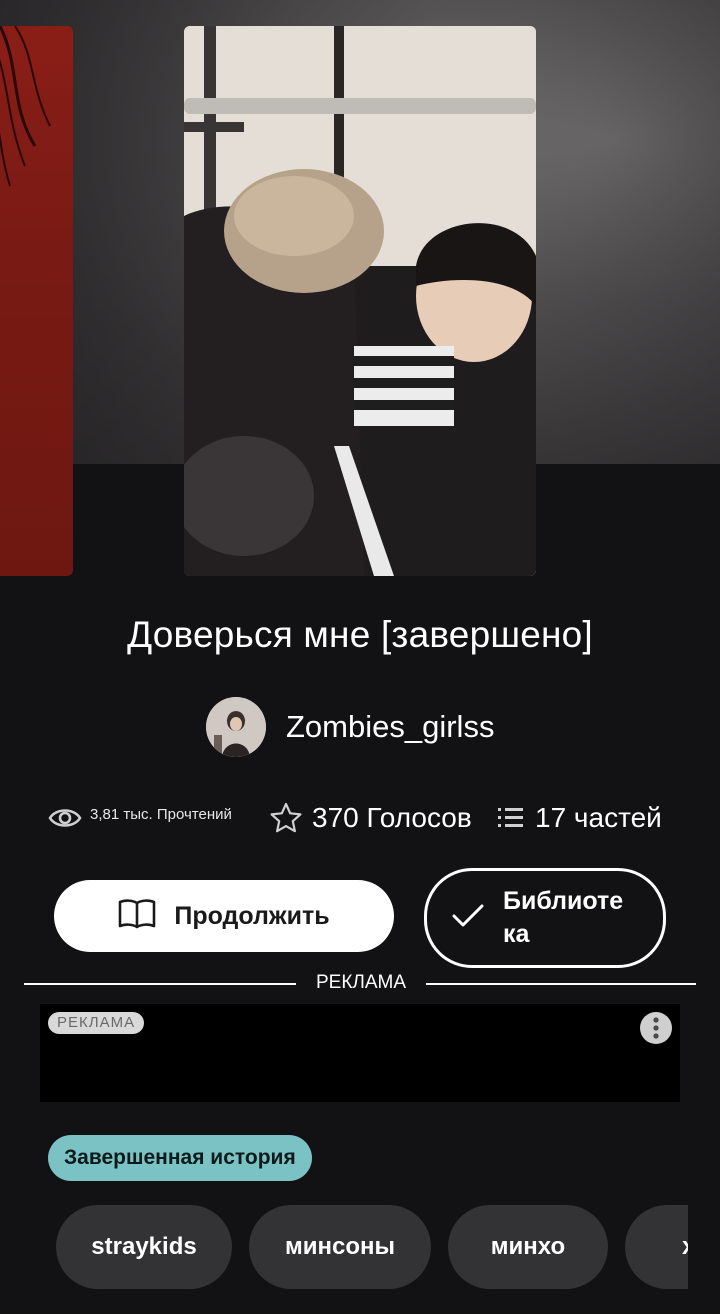 The height and width of the screenshot is (1314, 720). Describe the element at coordinates (511, 818) in the screenshot. I see `list-icon` at that location.